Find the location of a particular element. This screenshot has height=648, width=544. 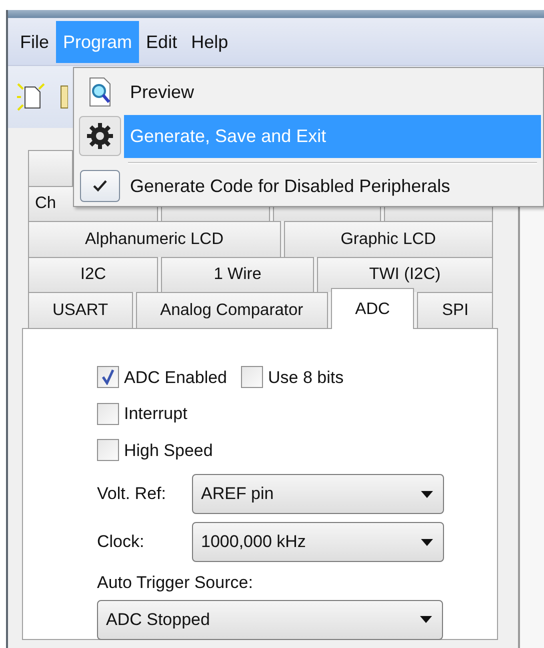

tab: ADC is located at coordinates (372, 308).